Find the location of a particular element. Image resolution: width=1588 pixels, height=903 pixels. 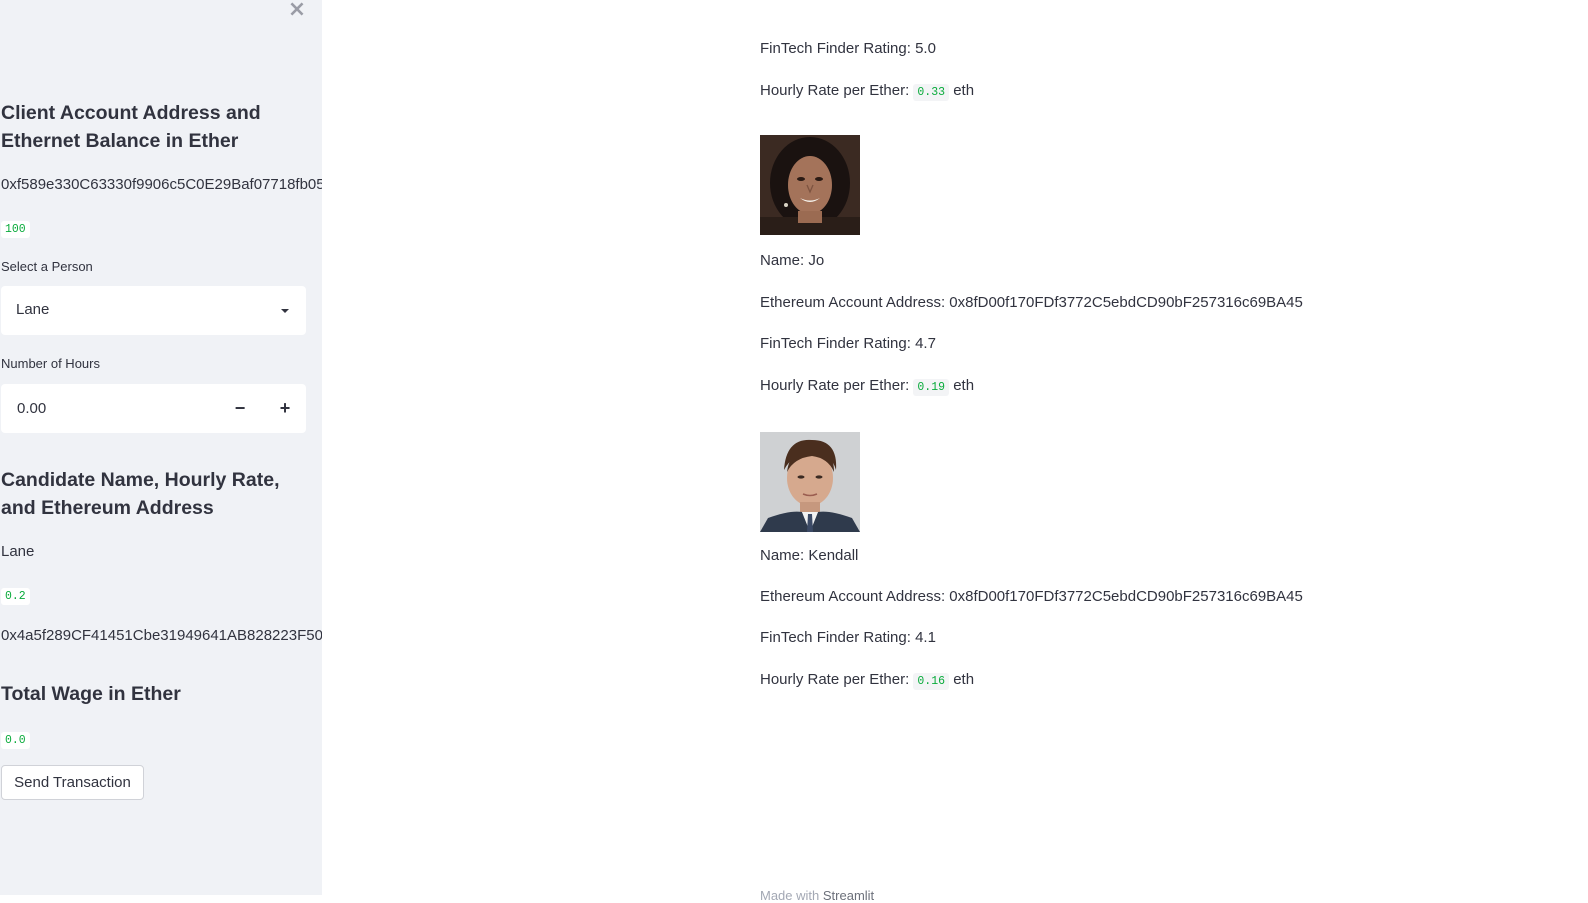

candidate-name-jo: Name: Jo is located at coordinates (792, 260).